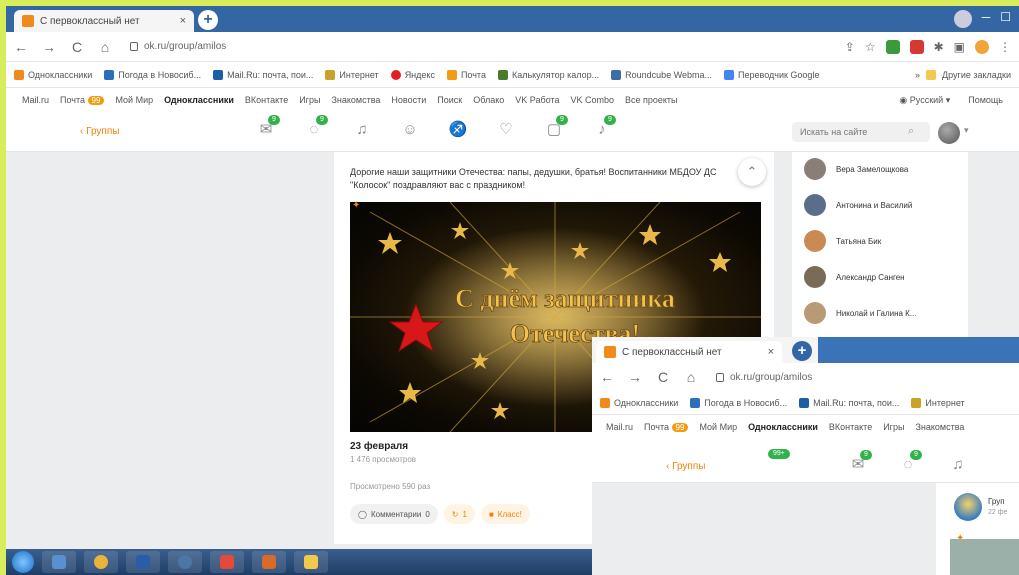  What do you see at coordinates (104, 21) in the screenshot?
I see `browser-tab: С первоклассный нет ×` at bounding box center [104, 21].